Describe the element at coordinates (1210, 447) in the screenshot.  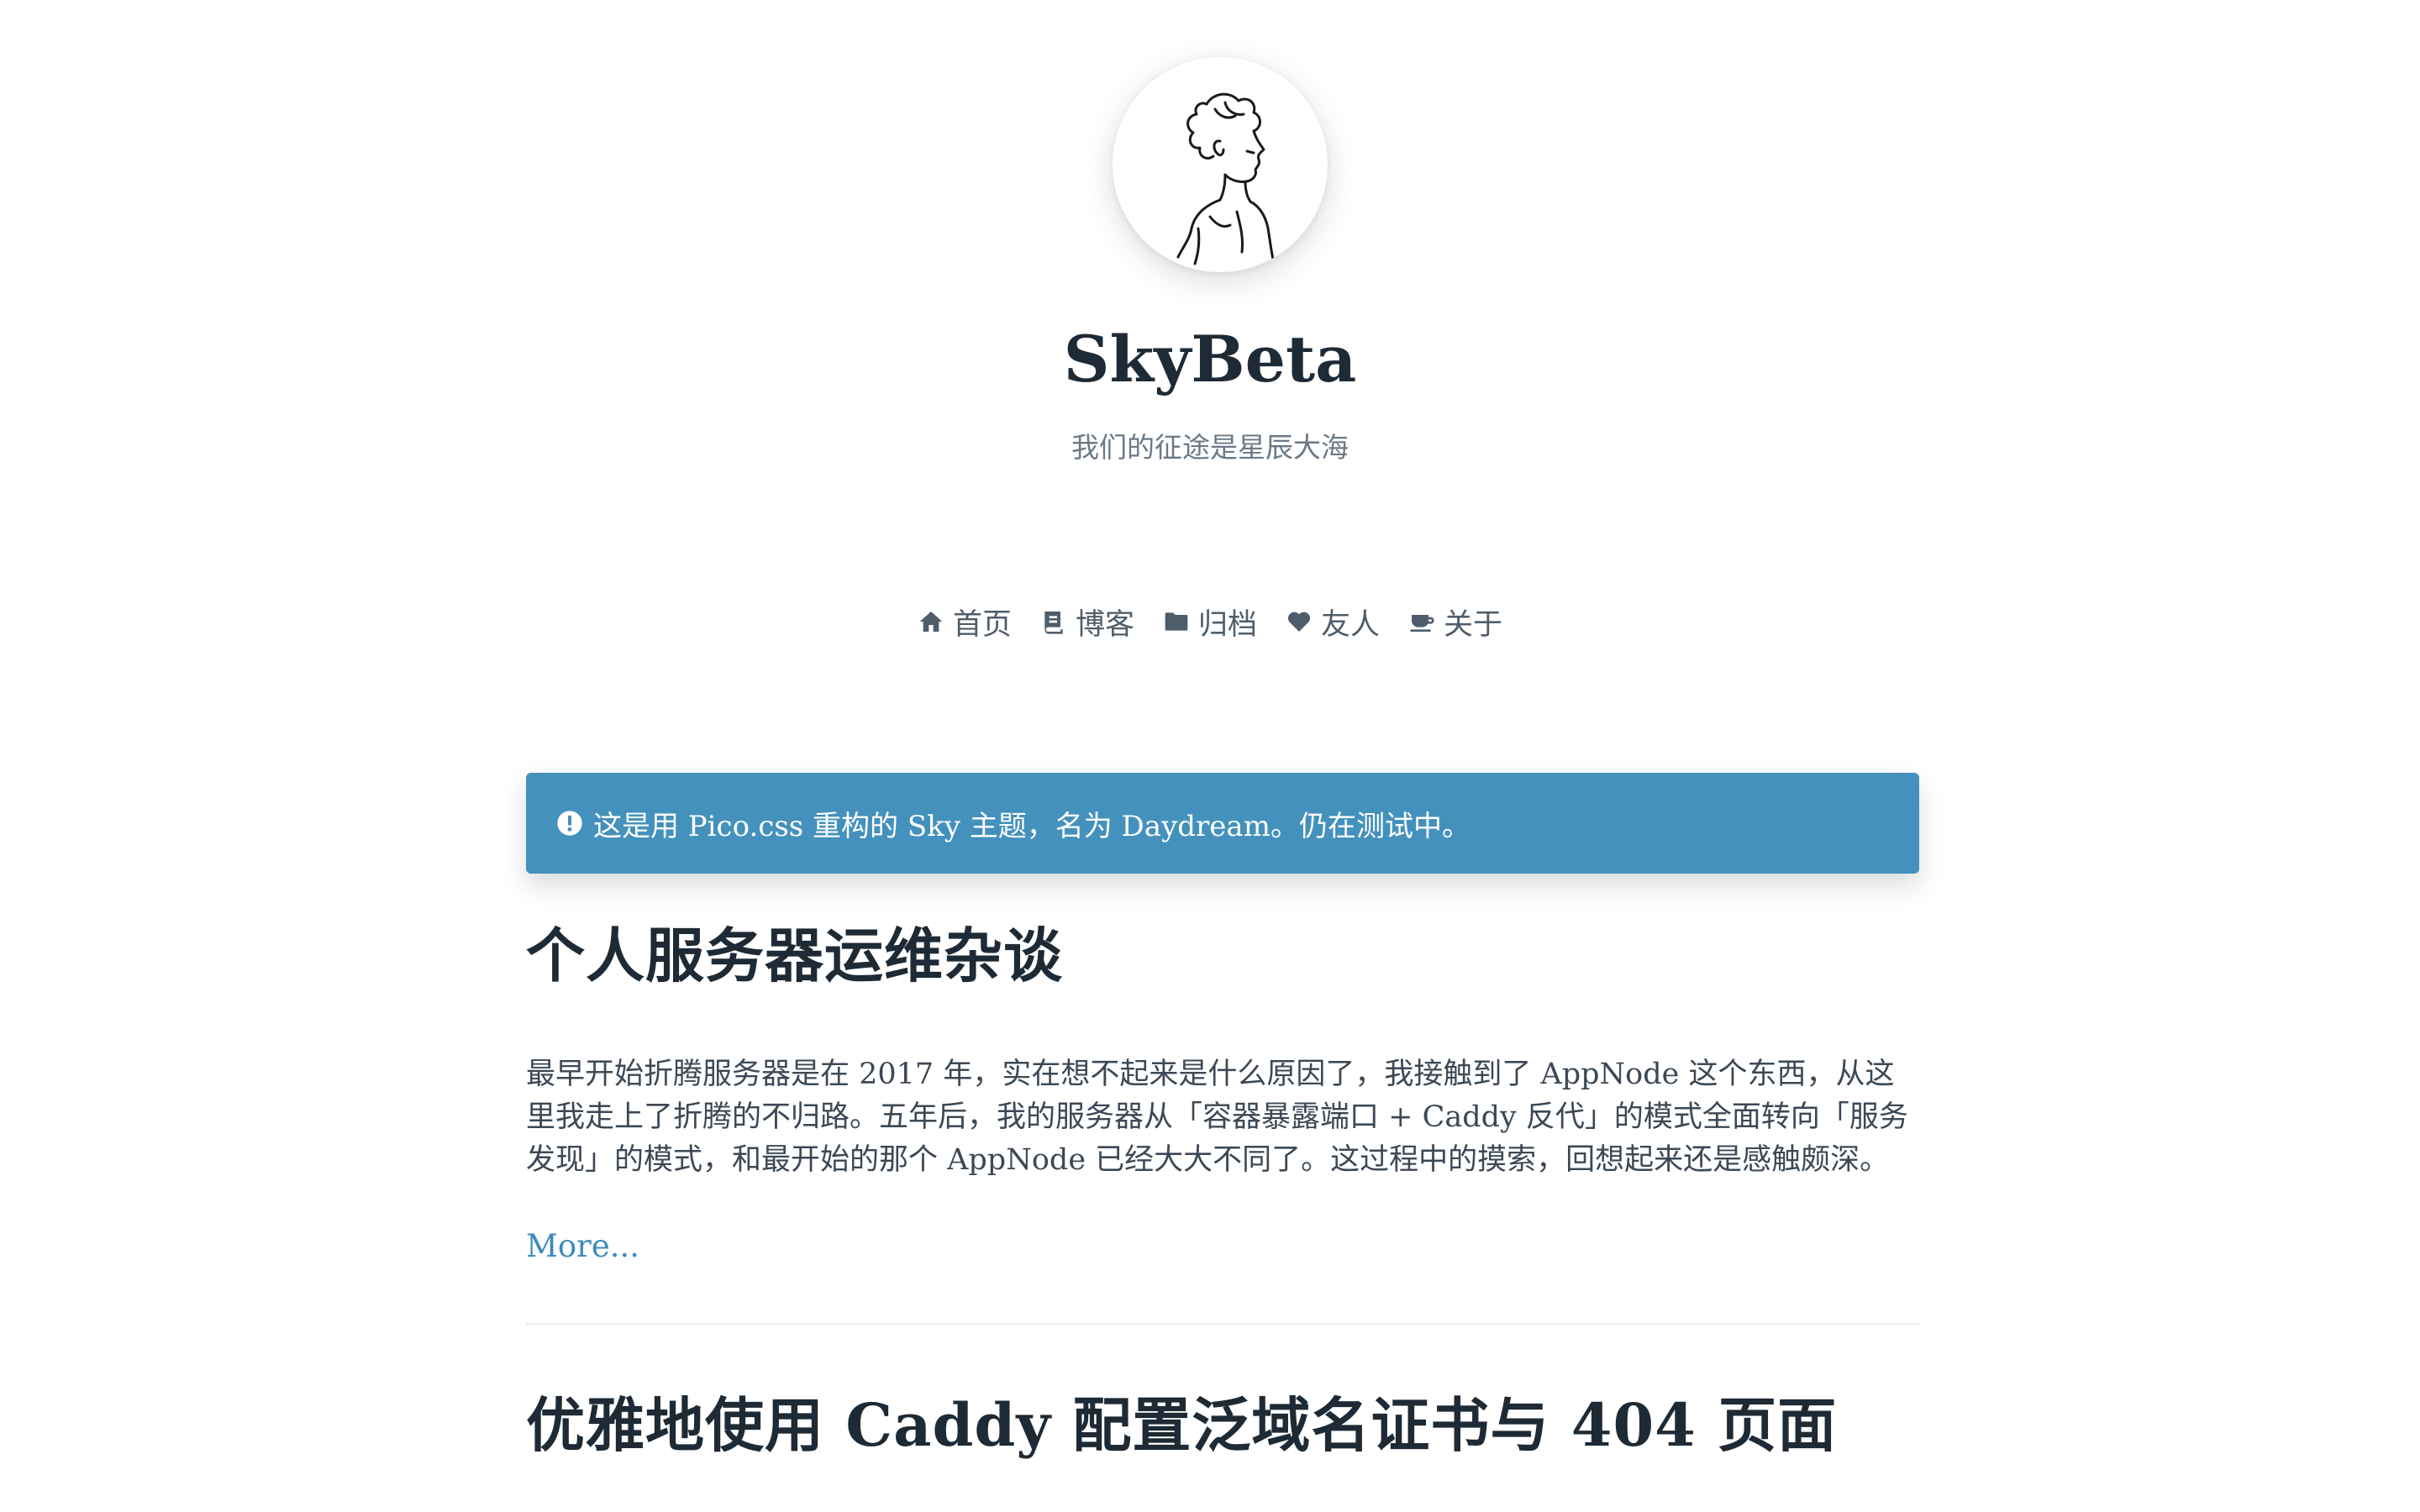
I see `site-subtitle: 我们的征途是星辰大海` at that location.